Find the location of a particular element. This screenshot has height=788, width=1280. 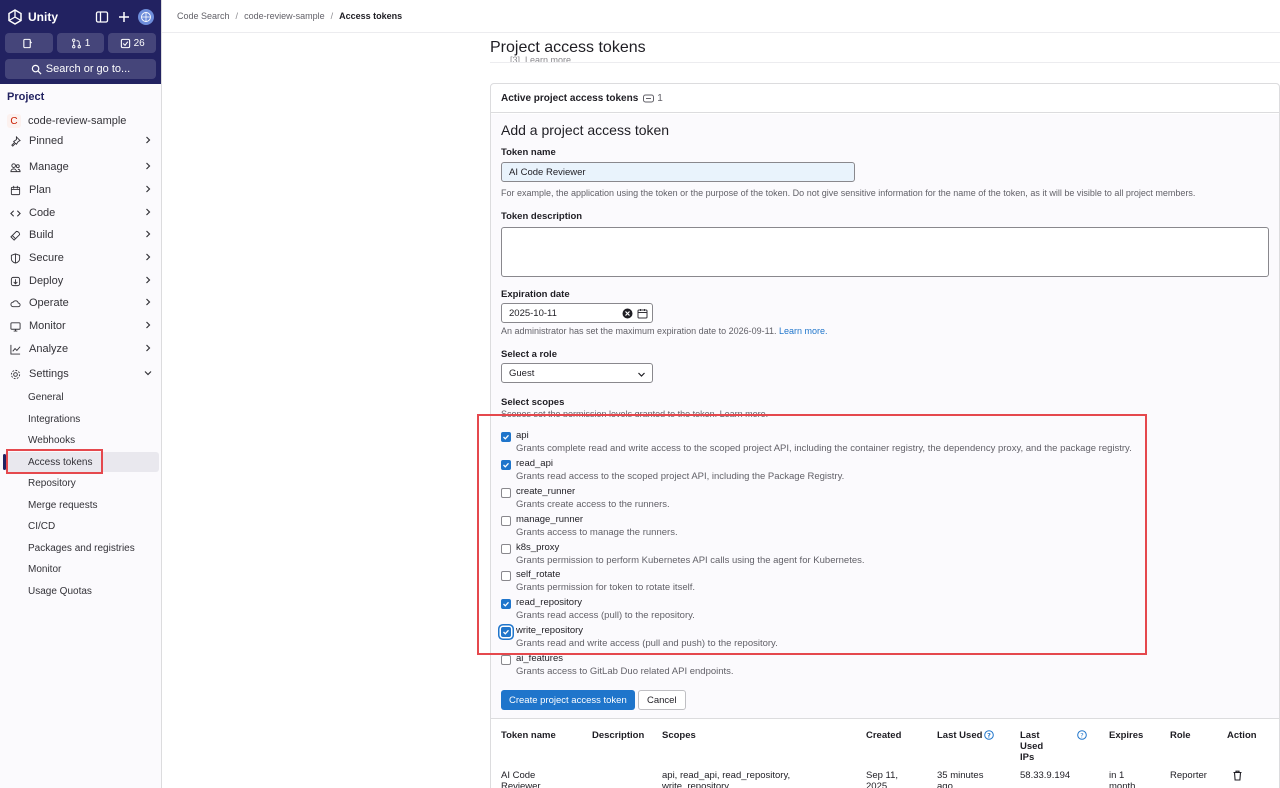

issues-count-button is located at coordinates (29, 43).